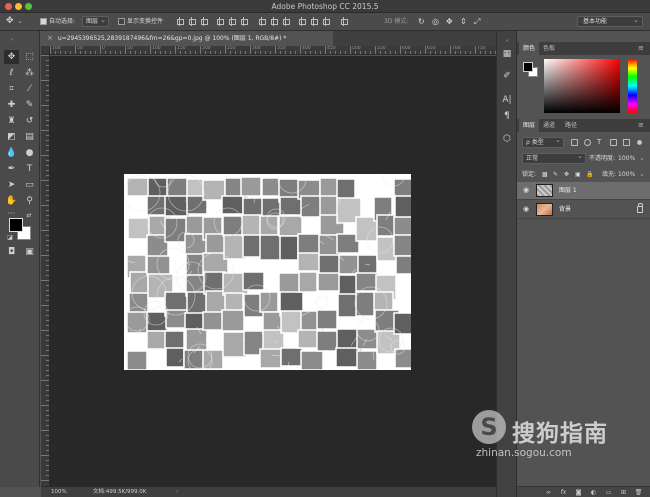  I want to click on align-right-icon, so click(244, 21).